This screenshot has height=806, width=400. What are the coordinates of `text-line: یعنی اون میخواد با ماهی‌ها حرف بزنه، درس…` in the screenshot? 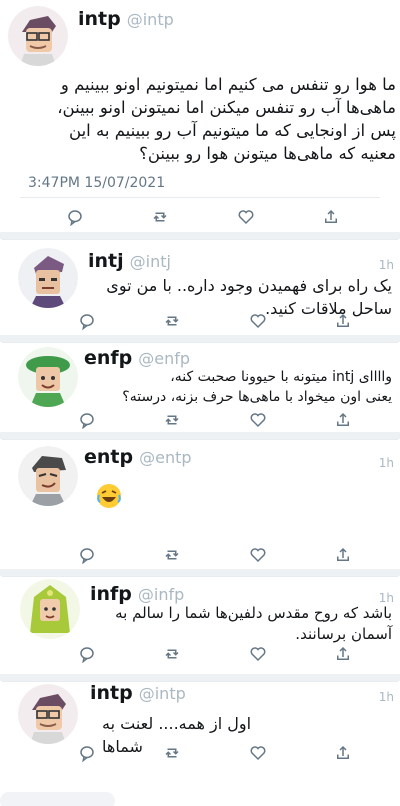 It's located at (257, 397).